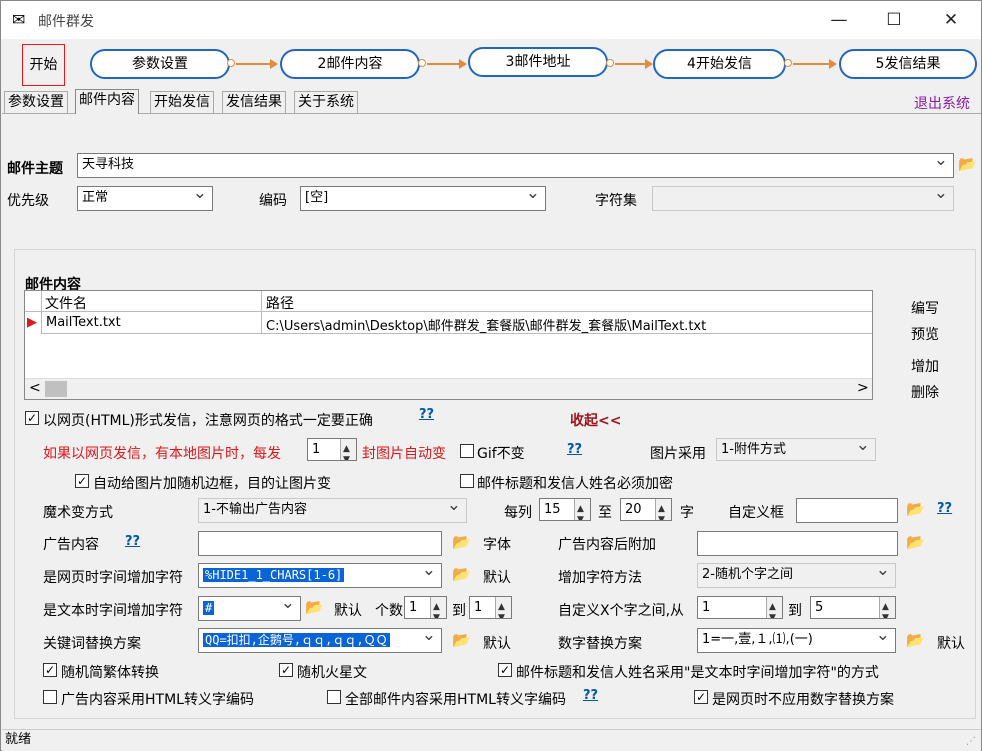  I want to click on font-label: 字体, so click(497, 544).